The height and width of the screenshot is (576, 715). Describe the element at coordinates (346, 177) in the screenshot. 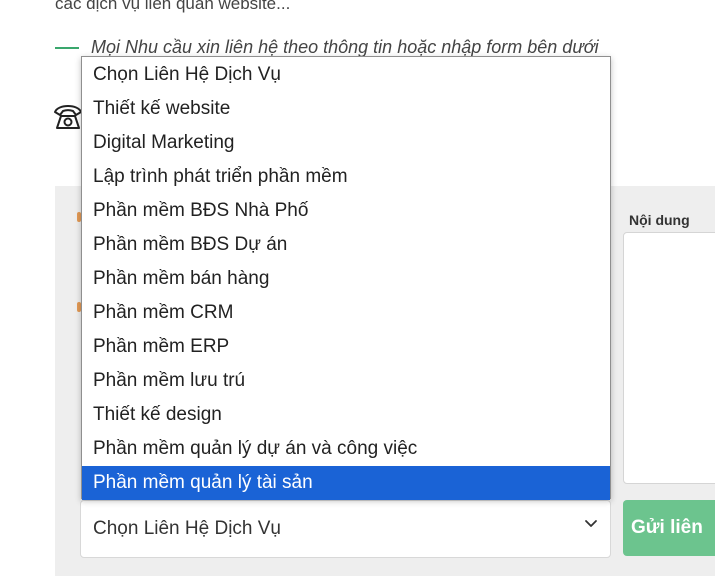

I see `dropdown-option: Lập trình phát triển phần mềm` at that location.